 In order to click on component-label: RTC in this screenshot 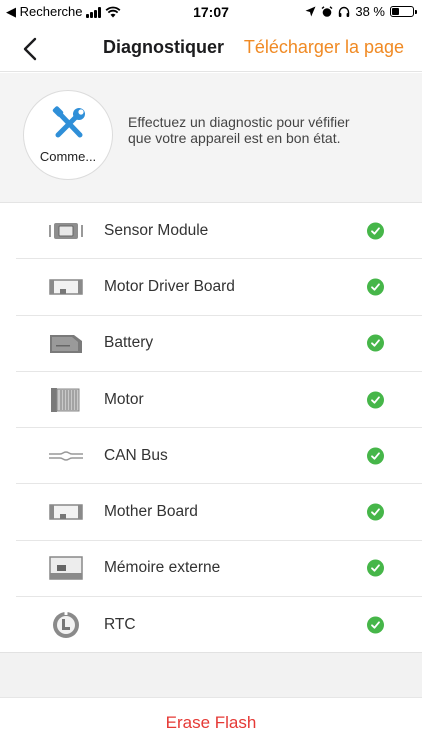, I will do `click(120, 625)`.